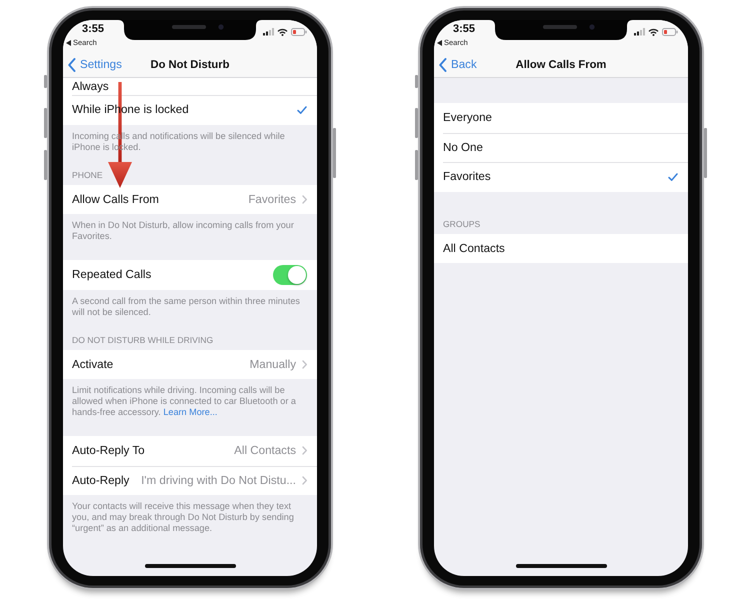 The height and width of the screenshot is (608, 750). Describe the element at coordinates (264, 451) in the screenshot. I see `row-value: All Contacts` at that location.